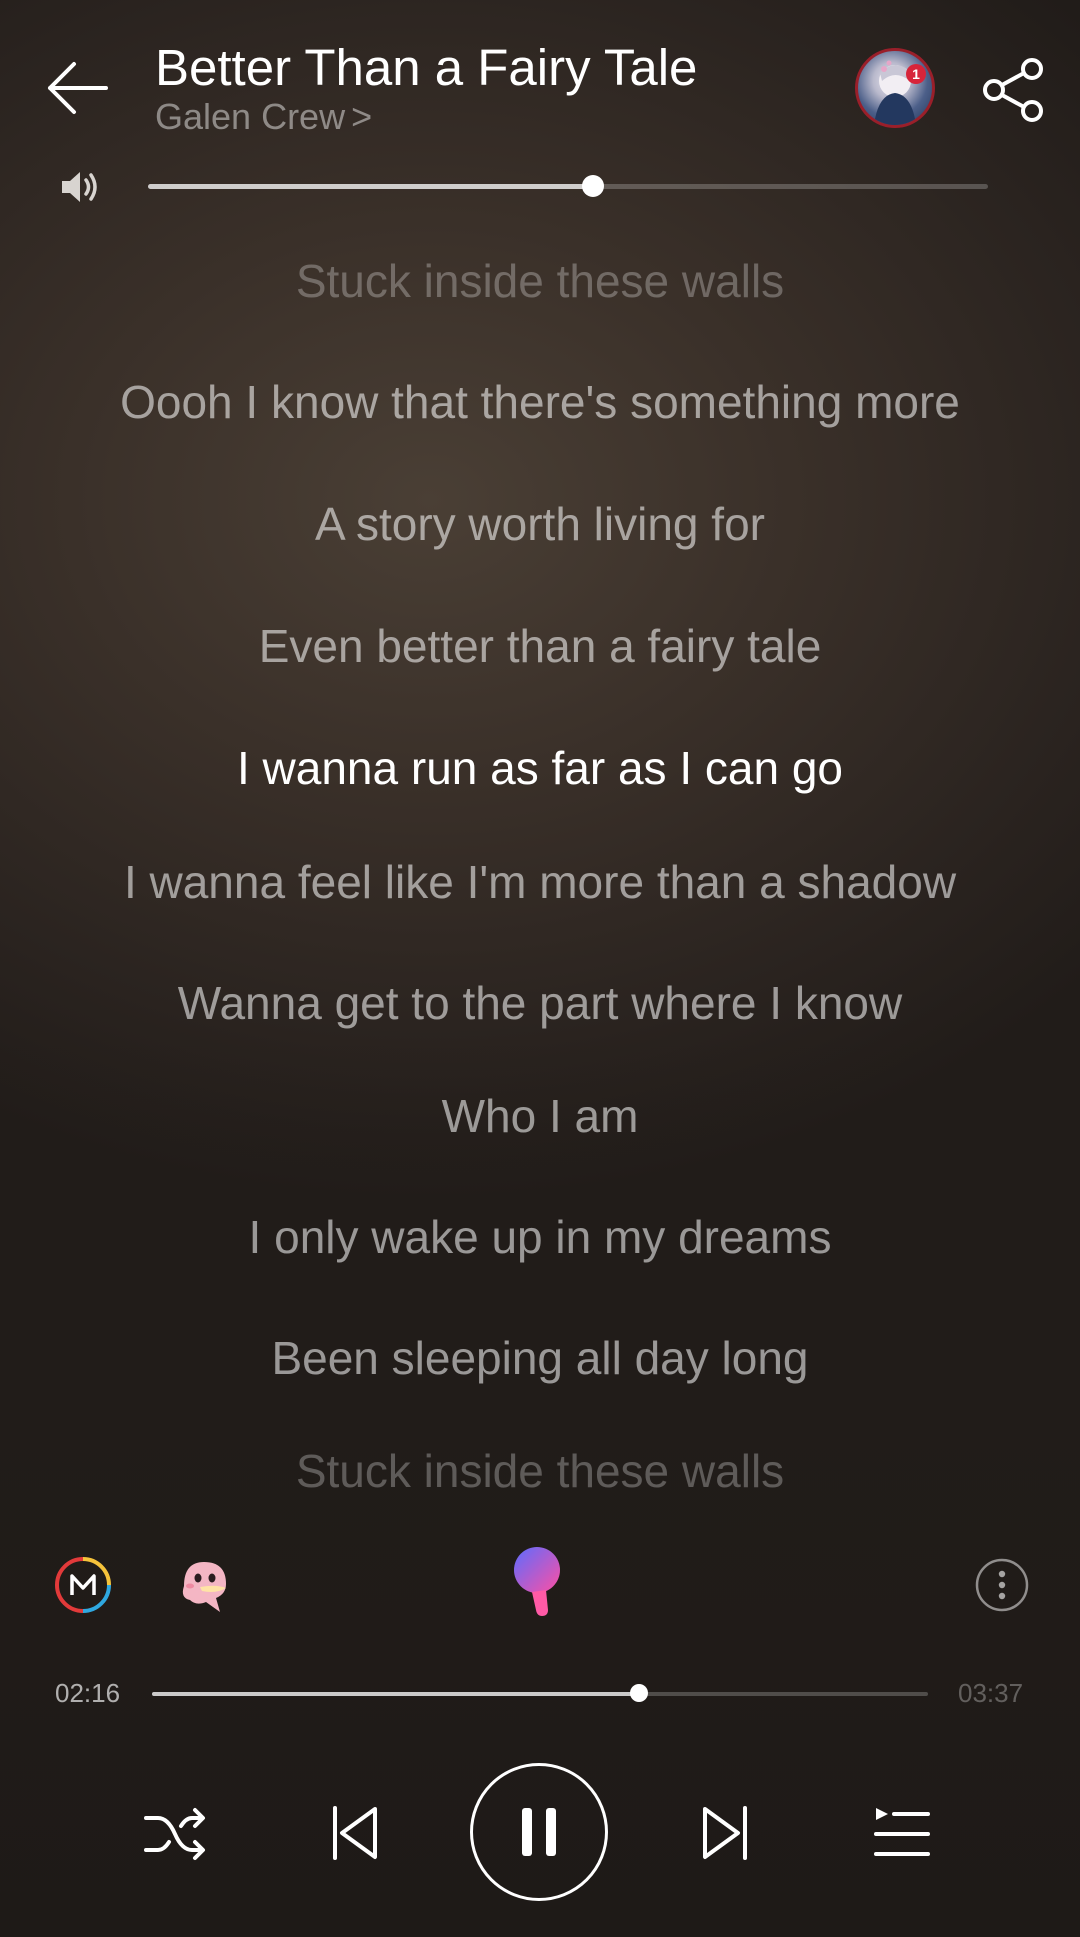  What do you see at coordinates (895, 92) in the screenshot?
I see `avatar-image` at bounding box center [895, 92].